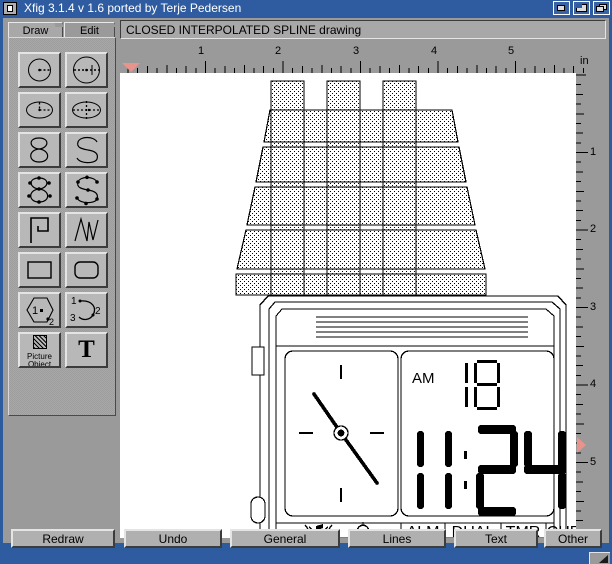 Image resolution: width=612 pixels, height=564 pixels. Describe the element at coordinates (10, 8) in the screenshot. I see `system-menu-icon` at that location.